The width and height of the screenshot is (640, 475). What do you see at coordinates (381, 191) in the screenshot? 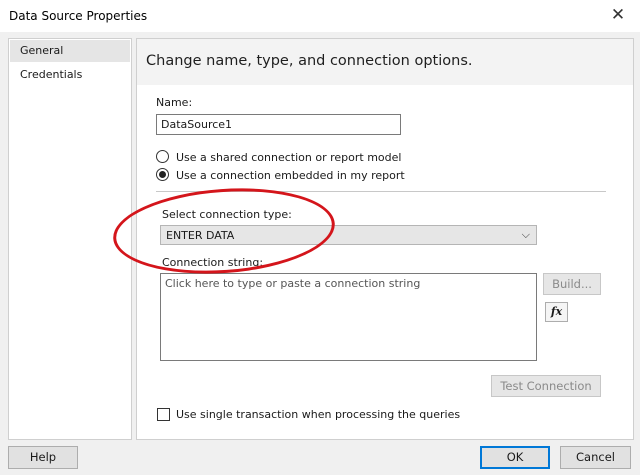
I see `divider` at bounding box center [381, 191].